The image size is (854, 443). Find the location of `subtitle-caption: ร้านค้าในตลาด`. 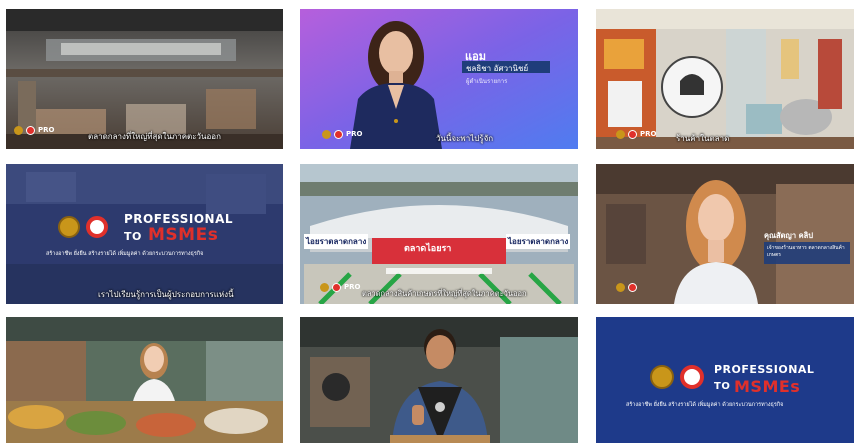

subtitle-caption: ร้านค้าในตลาด is located at coordinates (703, 138).